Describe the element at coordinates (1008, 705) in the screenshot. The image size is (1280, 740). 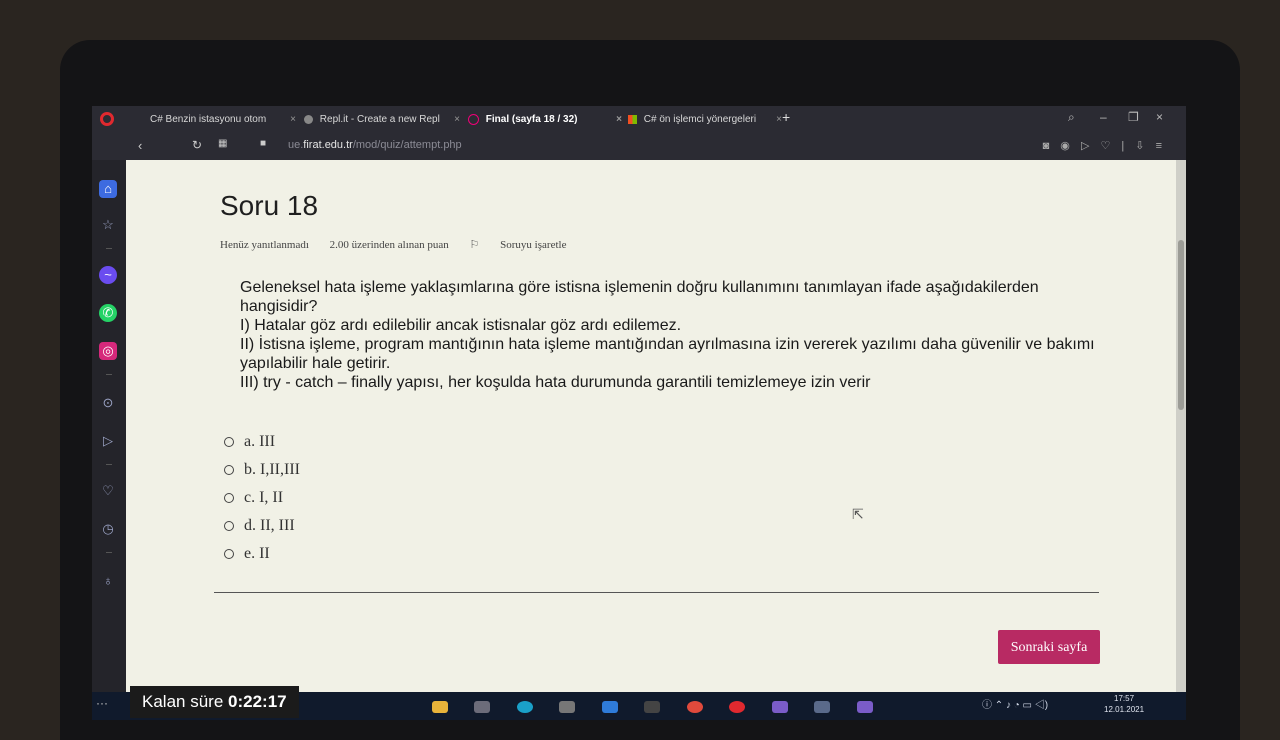
I see `mic-icon: ♪` at that location.